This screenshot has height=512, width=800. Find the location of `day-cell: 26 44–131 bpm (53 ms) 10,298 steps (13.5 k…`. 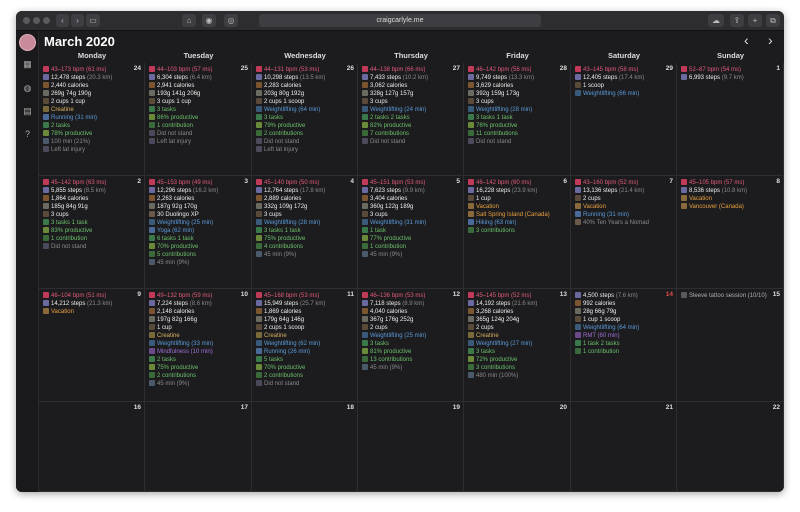

day-cell: 26 44–131 bpm (53 ms) 10,298 steps (13.5 k… is located at coordinates (305, 119).